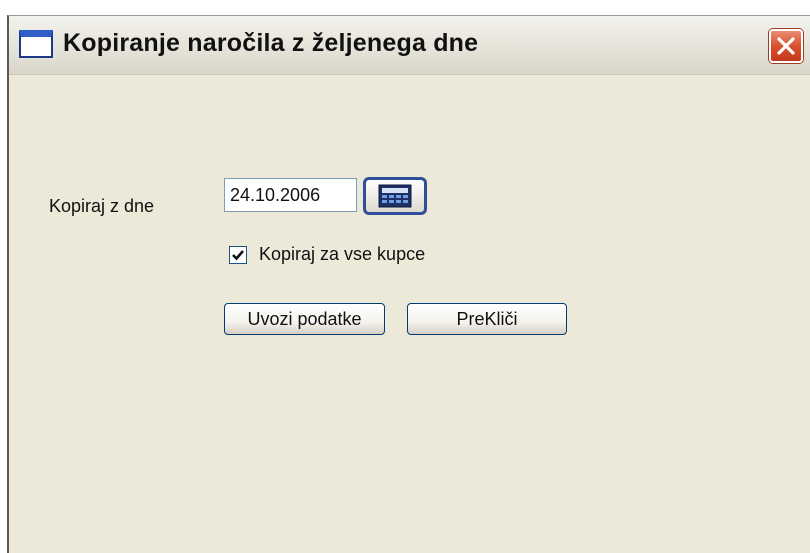 This screenshot has height=553, width=810. I want to click on copy-from-date-label: Kopiraj z dne, so click(102, 206).